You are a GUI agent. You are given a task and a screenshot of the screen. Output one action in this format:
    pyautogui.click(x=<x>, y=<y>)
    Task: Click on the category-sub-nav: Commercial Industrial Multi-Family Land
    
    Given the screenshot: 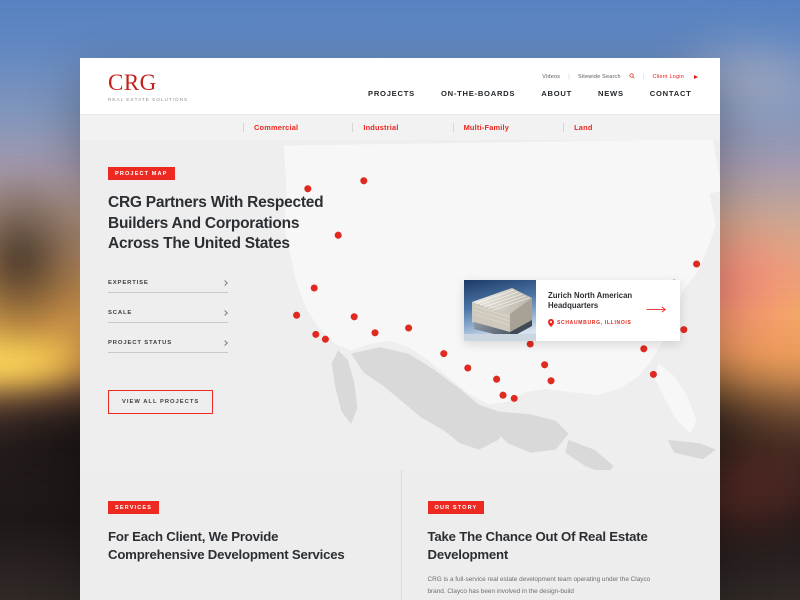 What is the action you would take?
    pyautogui.click(x=400, y=127)
    